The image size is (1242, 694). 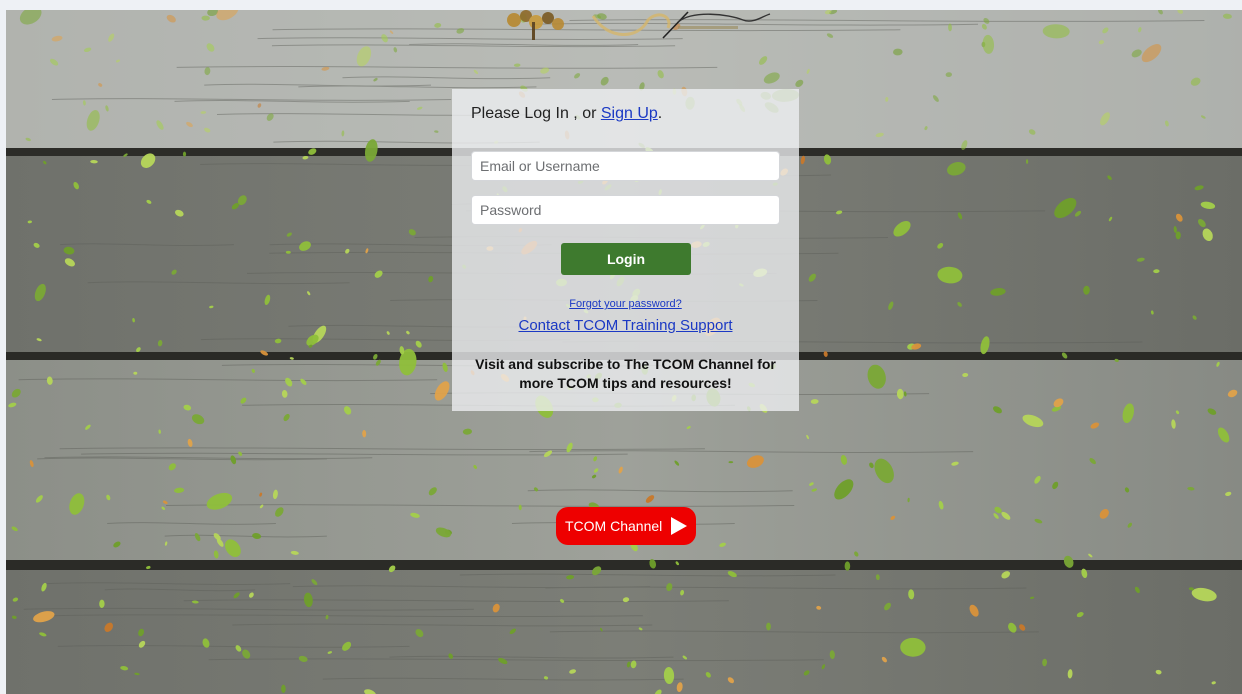 What do you see at coordinates (626, 259) in the screenshot?
I see `login-button: Login` at bounding box center [626, 259].